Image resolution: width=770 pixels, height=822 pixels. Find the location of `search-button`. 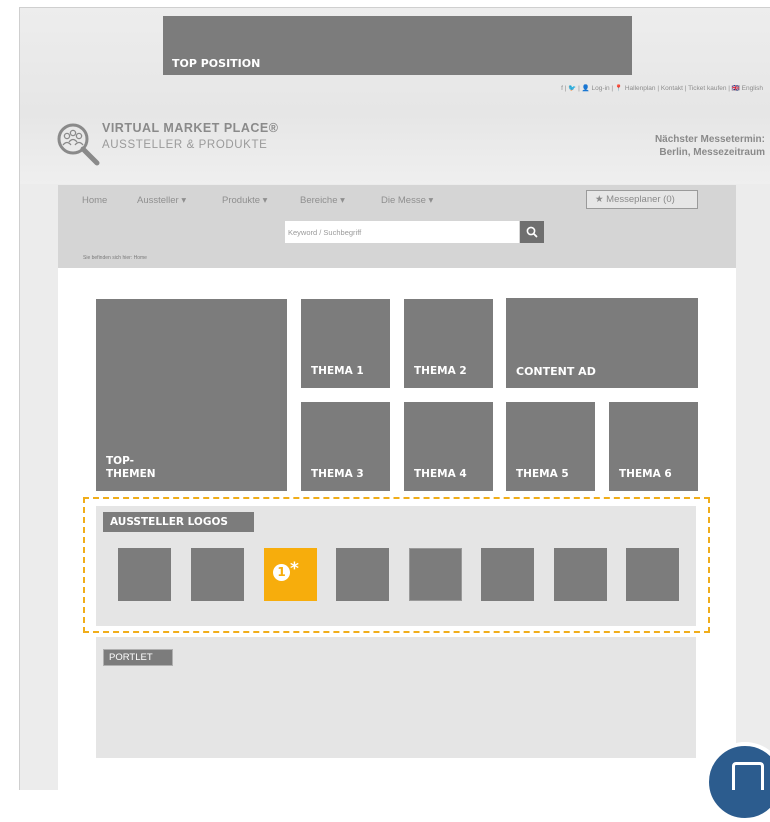

search-button is located at coordinates (532, 232).